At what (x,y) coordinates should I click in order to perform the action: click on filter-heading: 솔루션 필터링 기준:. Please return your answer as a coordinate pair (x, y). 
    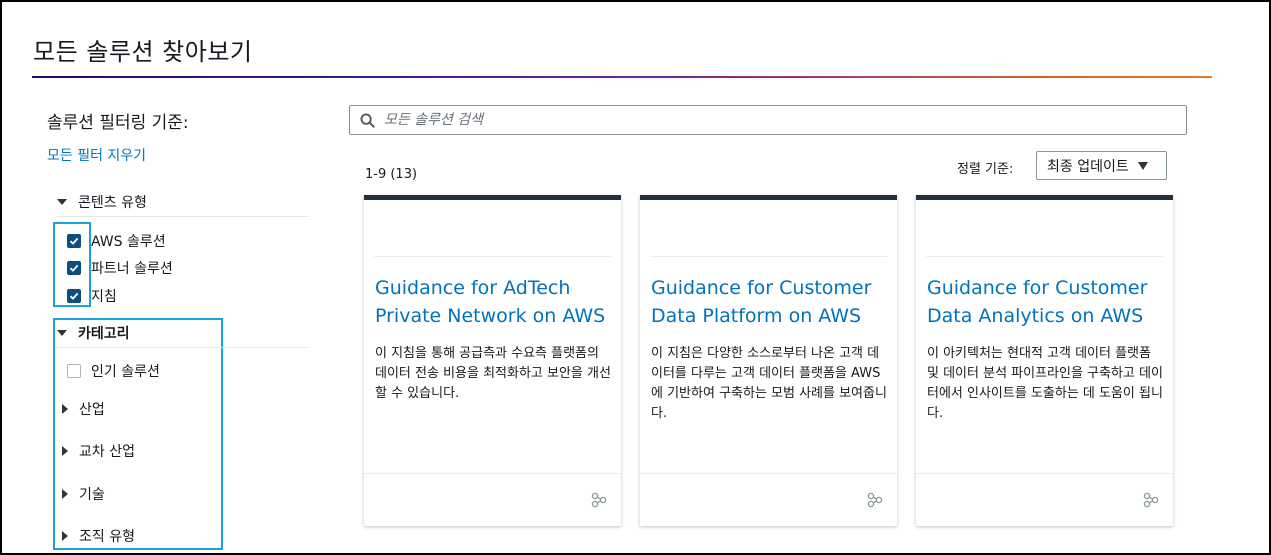
    Looking at the image, I should click on (118, 123).